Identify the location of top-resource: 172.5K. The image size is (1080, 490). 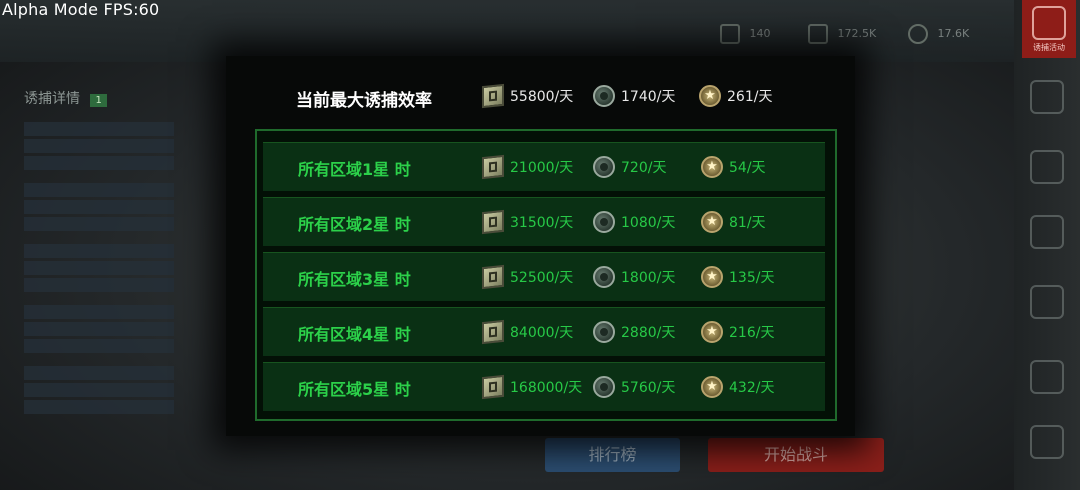
(842, 34).